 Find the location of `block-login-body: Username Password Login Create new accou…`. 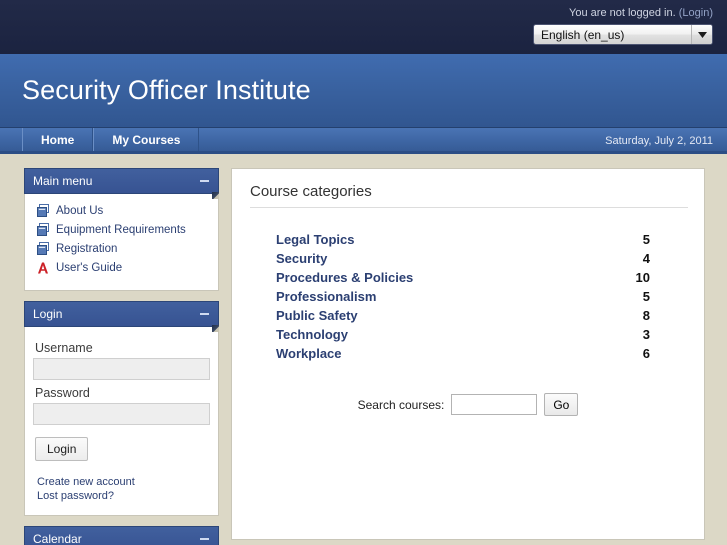

block-login-body: Username Password Login Create new accou… is located at coordinates (121, 421).